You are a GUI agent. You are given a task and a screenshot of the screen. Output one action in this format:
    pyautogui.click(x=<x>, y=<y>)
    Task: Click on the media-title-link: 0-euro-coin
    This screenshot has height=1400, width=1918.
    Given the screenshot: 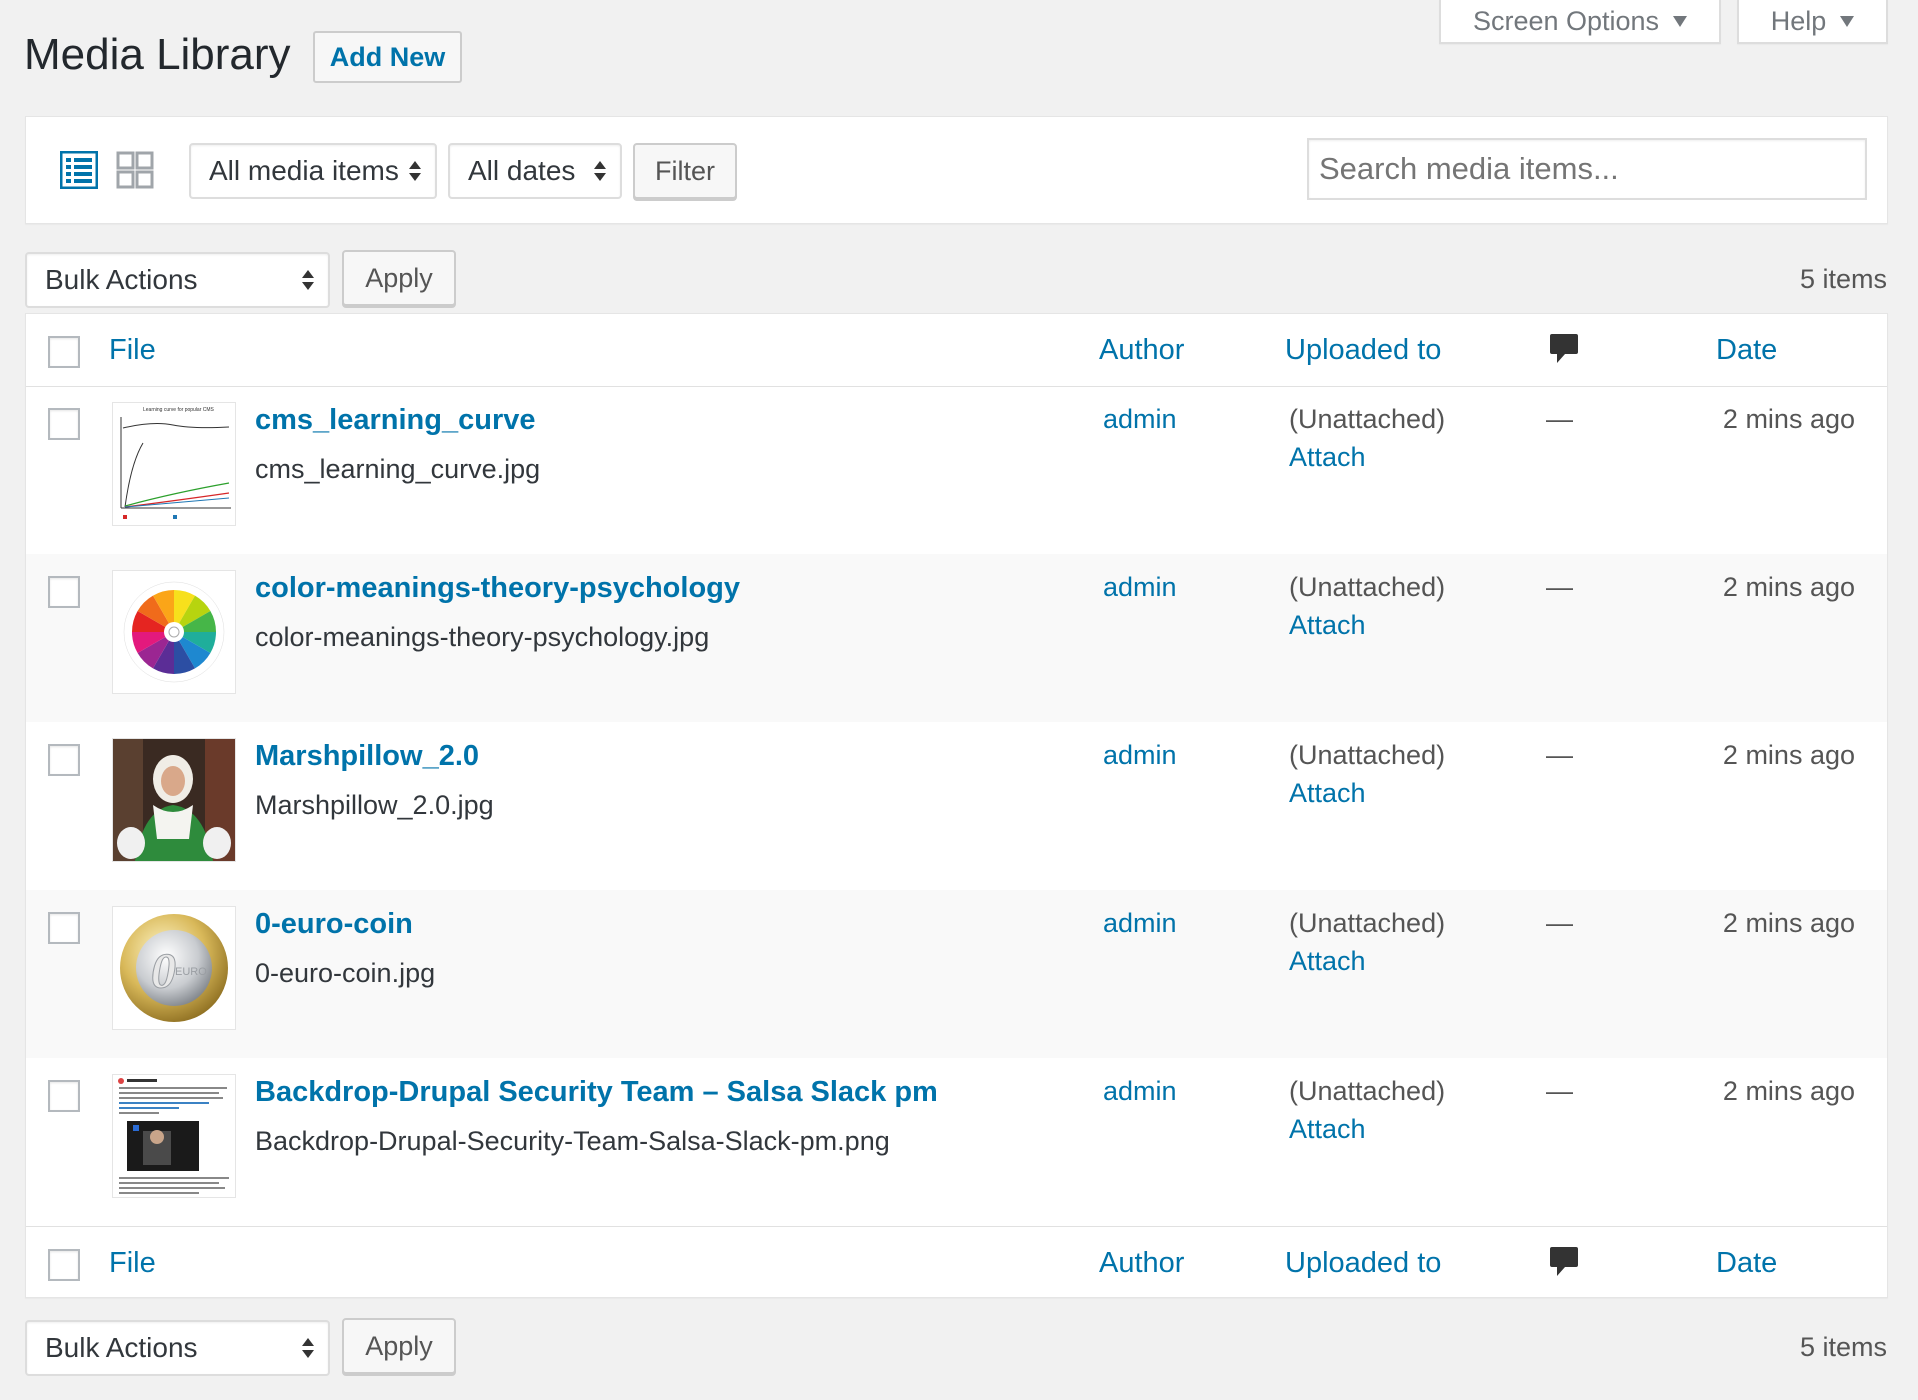 What is the action you would take?
    pyautogui.click(x=334, y=924)
    